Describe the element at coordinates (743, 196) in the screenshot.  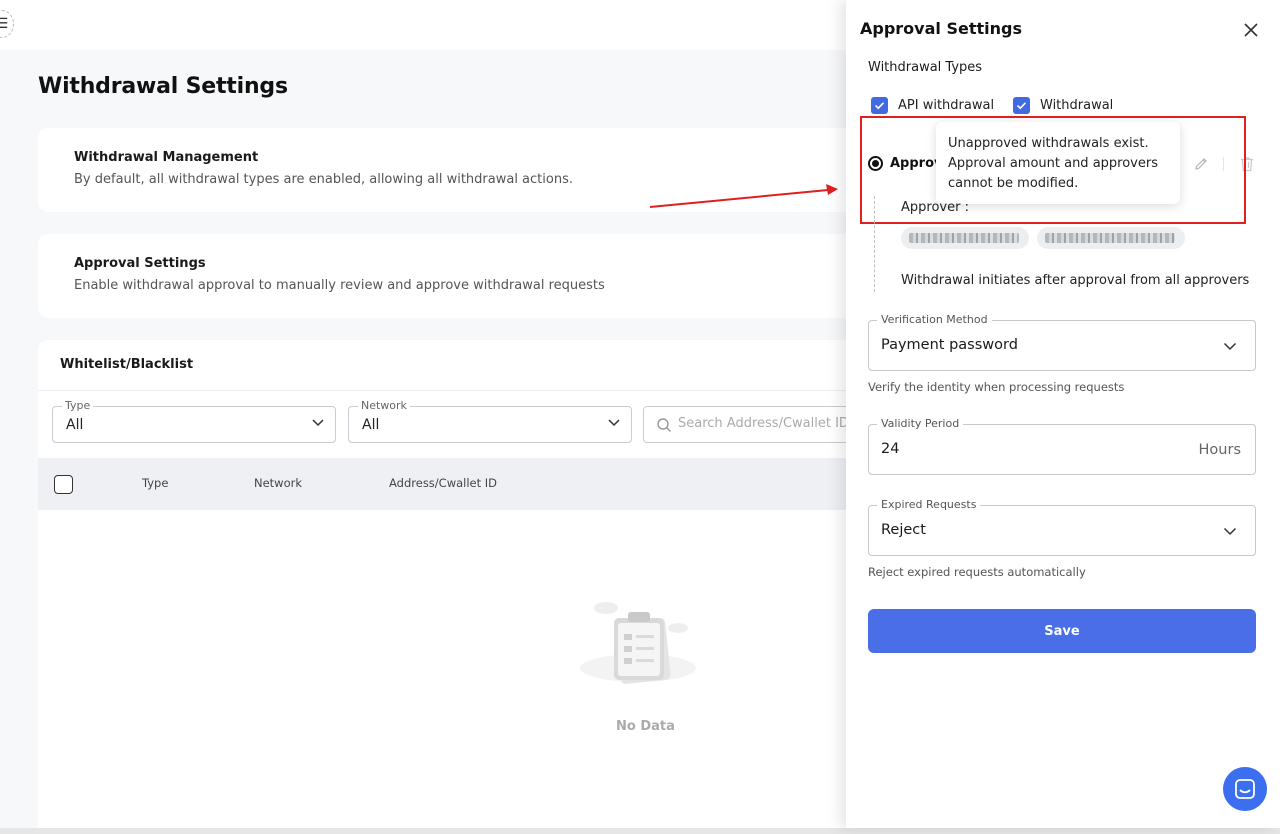
I see `annotation-arrow-icon` at that location.